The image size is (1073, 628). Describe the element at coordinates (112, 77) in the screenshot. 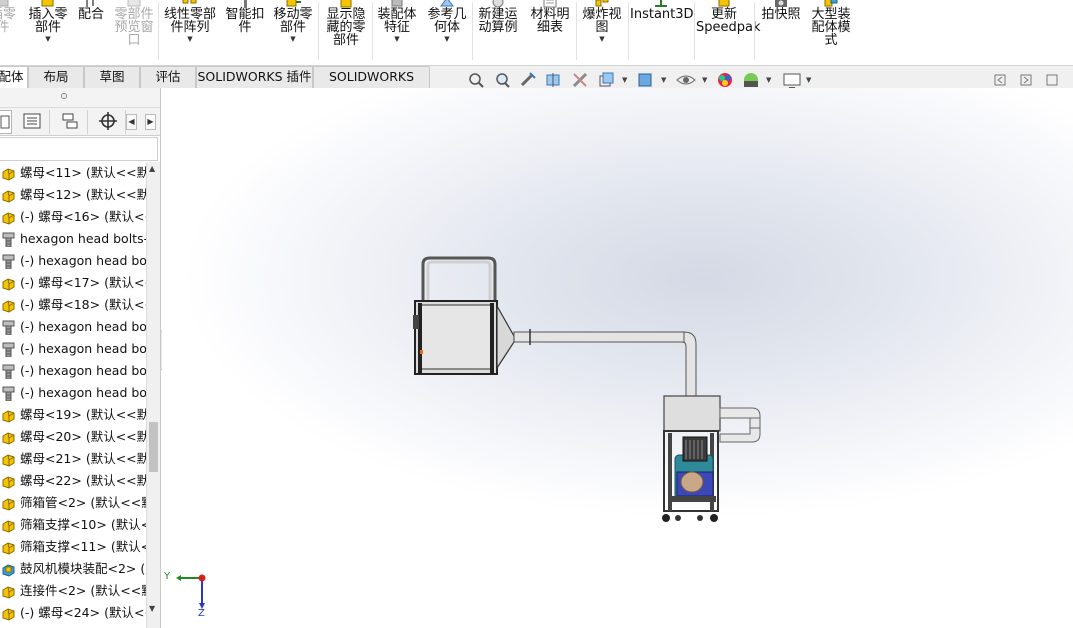

I see `tab-sketch: 草图` at that location.